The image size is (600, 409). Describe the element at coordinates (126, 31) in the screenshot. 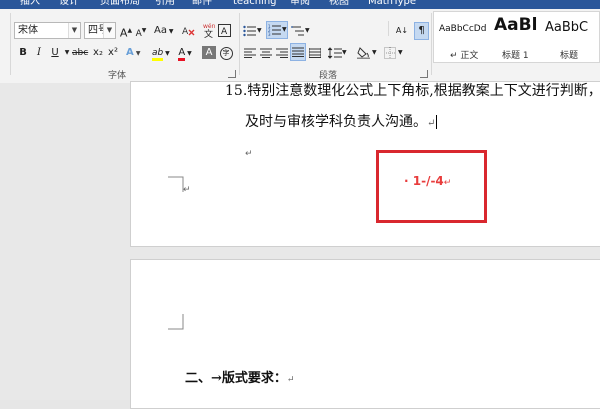

I see `grow-font-button: A▲` at that location.